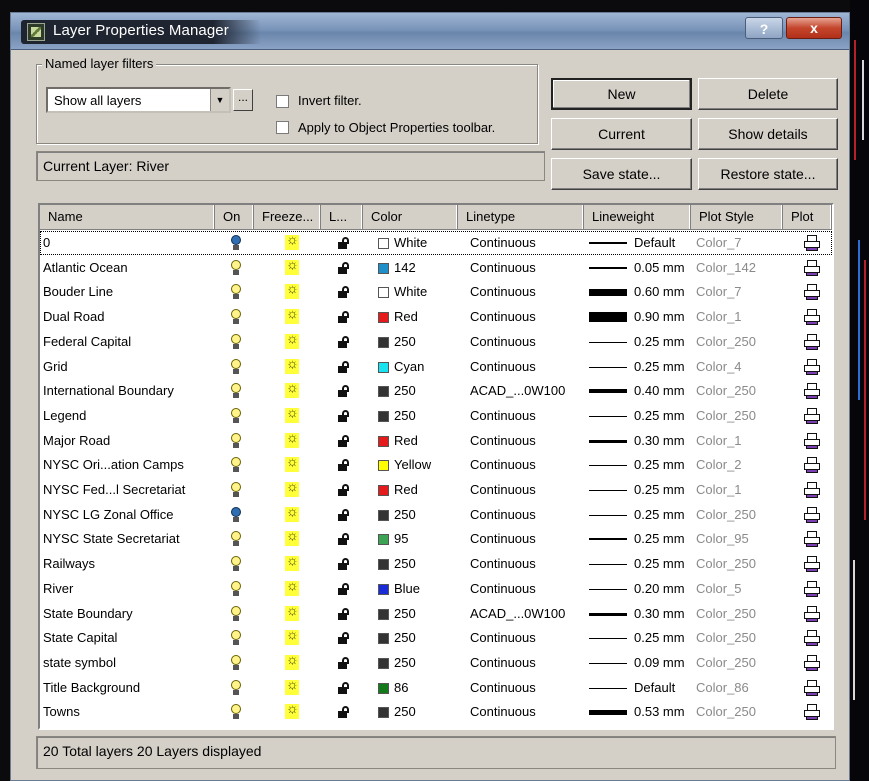 Image resolution: width=869 pixels, height=781 pixels. Describe the element at coordinates (764, 28) in the screenshot. I see `help-button: ?` at that location.